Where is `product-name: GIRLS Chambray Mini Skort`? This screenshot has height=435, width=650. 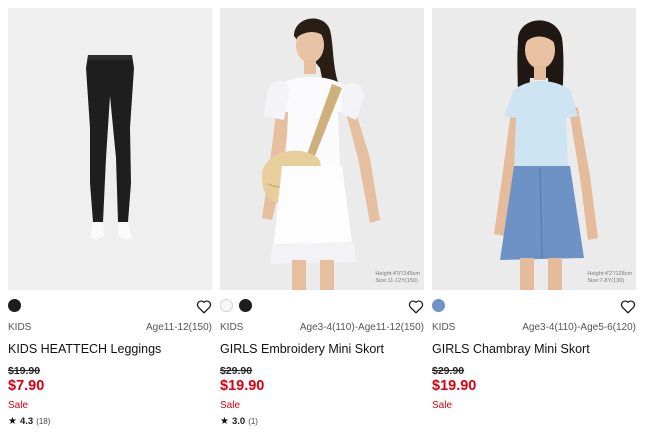
product-name: GIRLS Chambray Mini Skort is located at coordinates (511, 349).